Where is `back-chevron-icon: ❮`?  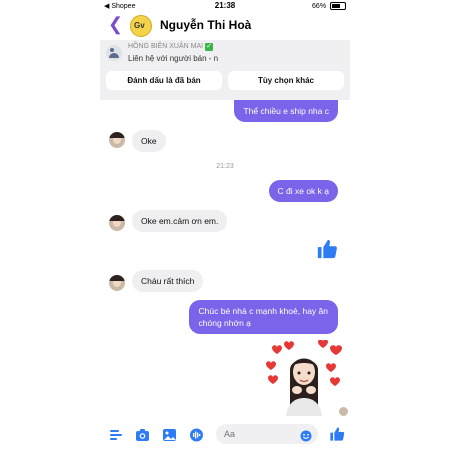 back-chevron-icon: ❮ is located at coordinates (115, 24).